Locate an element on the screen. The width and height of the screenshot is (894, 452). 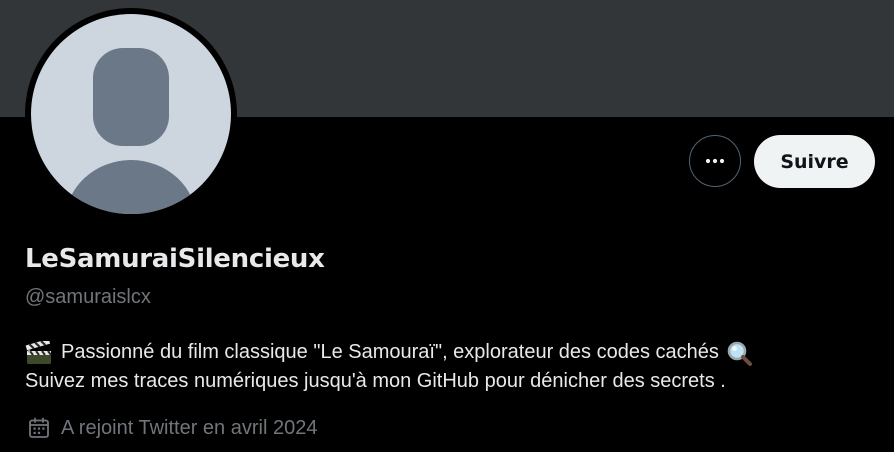
join-date: A rejoint Twitter en avril 2024 is located at coordinates (171, 428).